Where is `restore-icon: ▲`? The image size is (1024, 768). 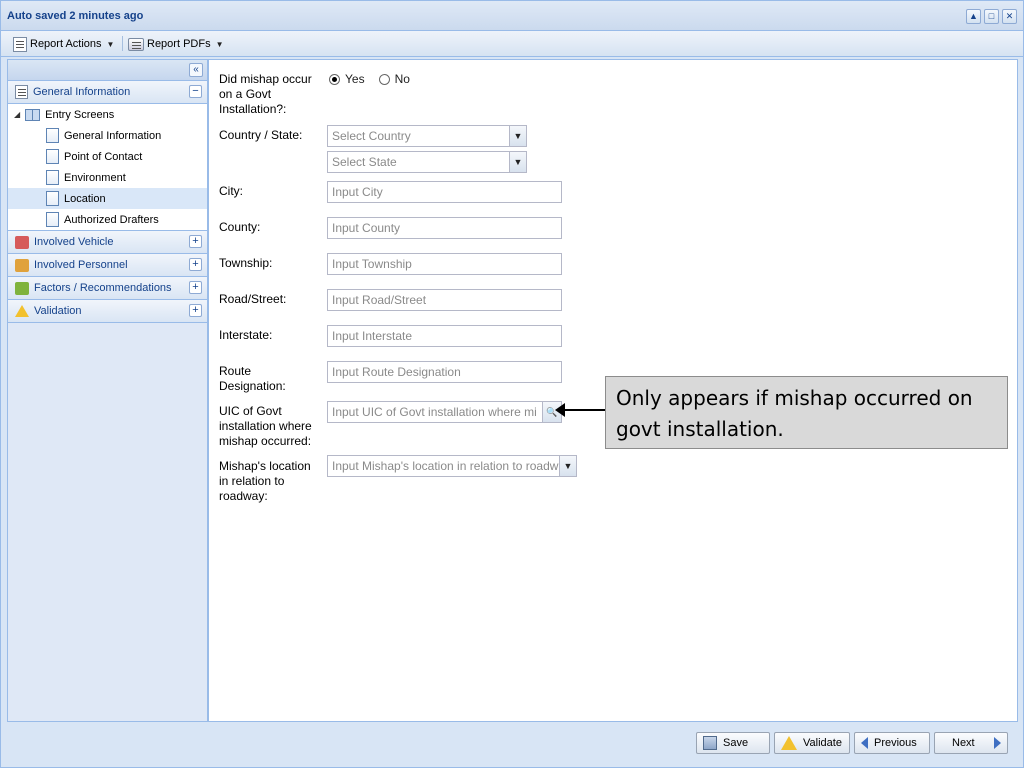 restore-icon: ▲ is located at coordinates (973, 16).